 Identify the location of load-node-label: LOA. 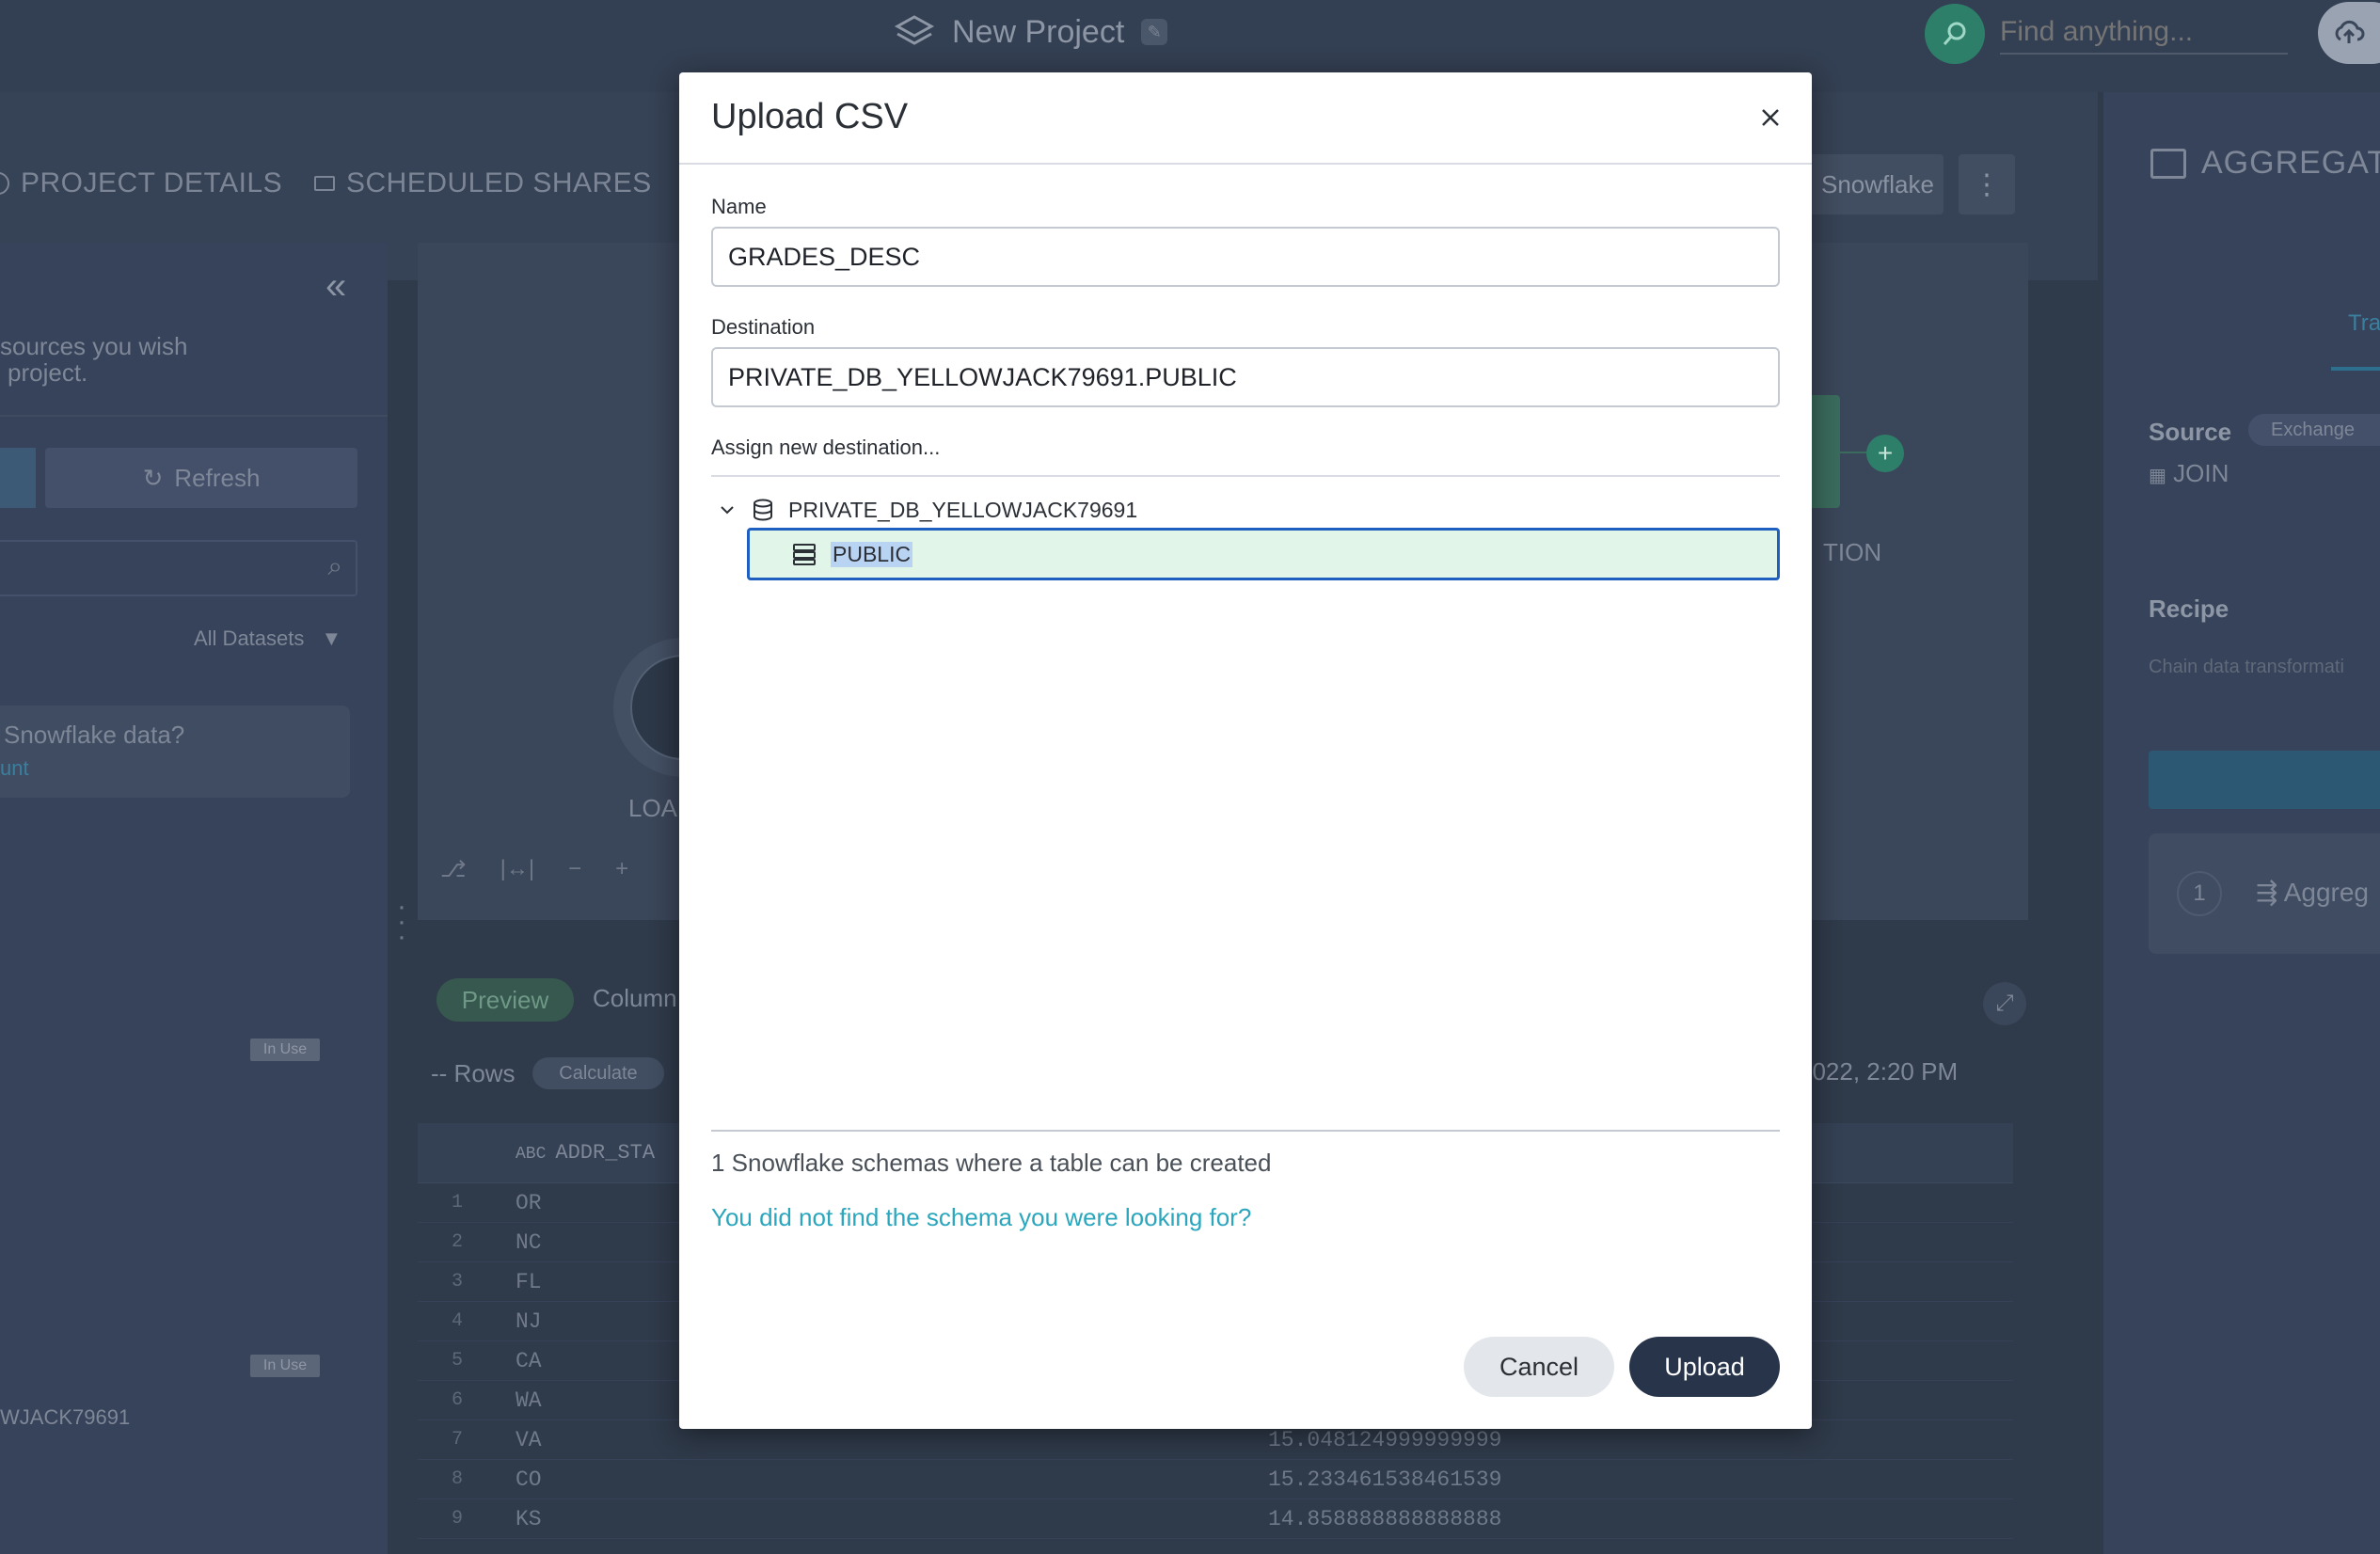
(653, 808).